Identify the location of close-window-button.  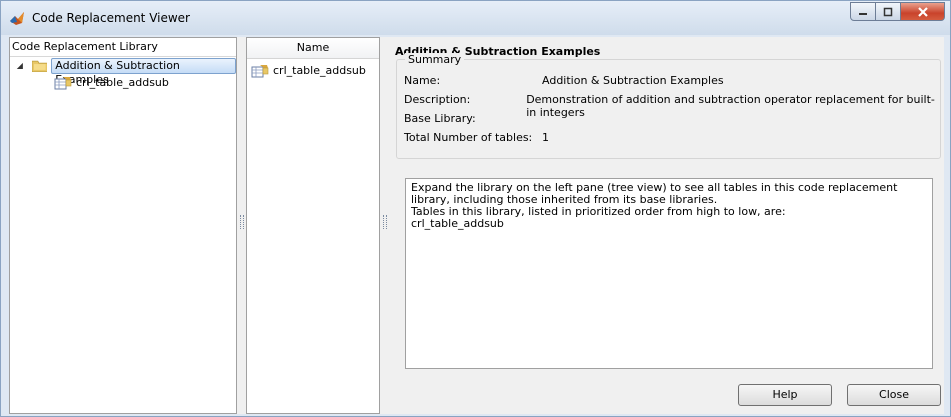
(923, 11).